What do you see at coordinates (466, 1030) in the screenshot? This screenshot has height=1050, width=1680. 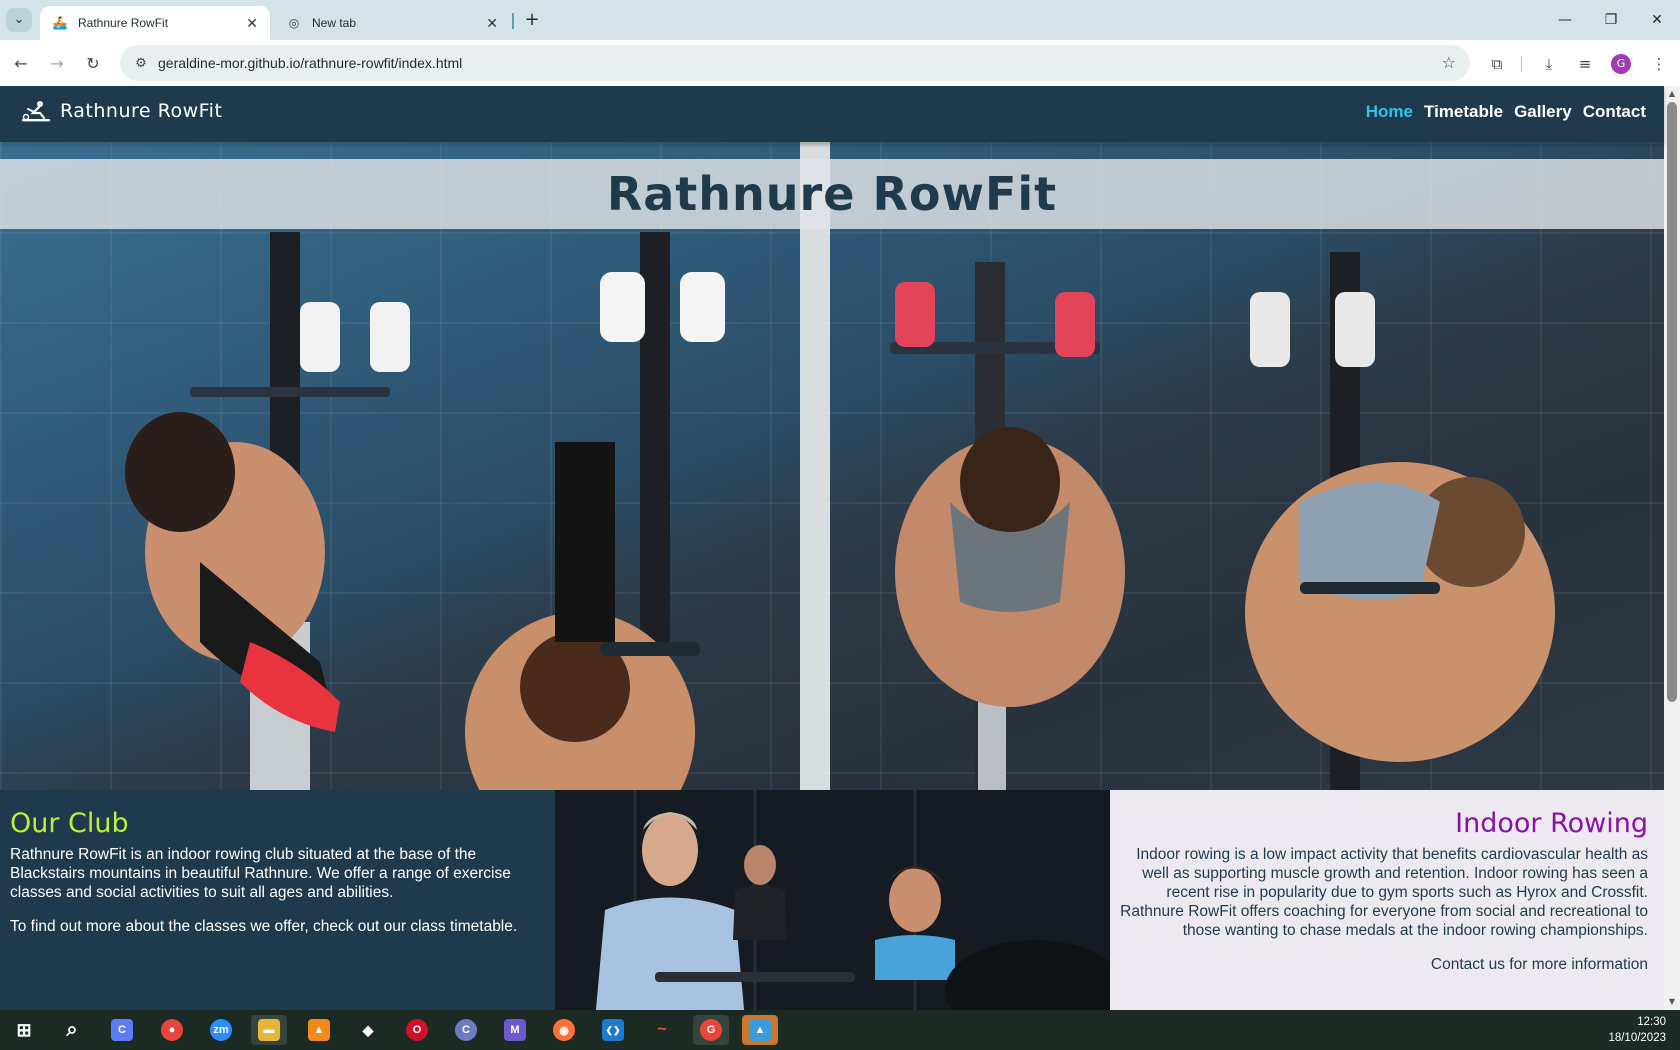 I see `app-c-icon: C` at bounding box center [466, 1030].